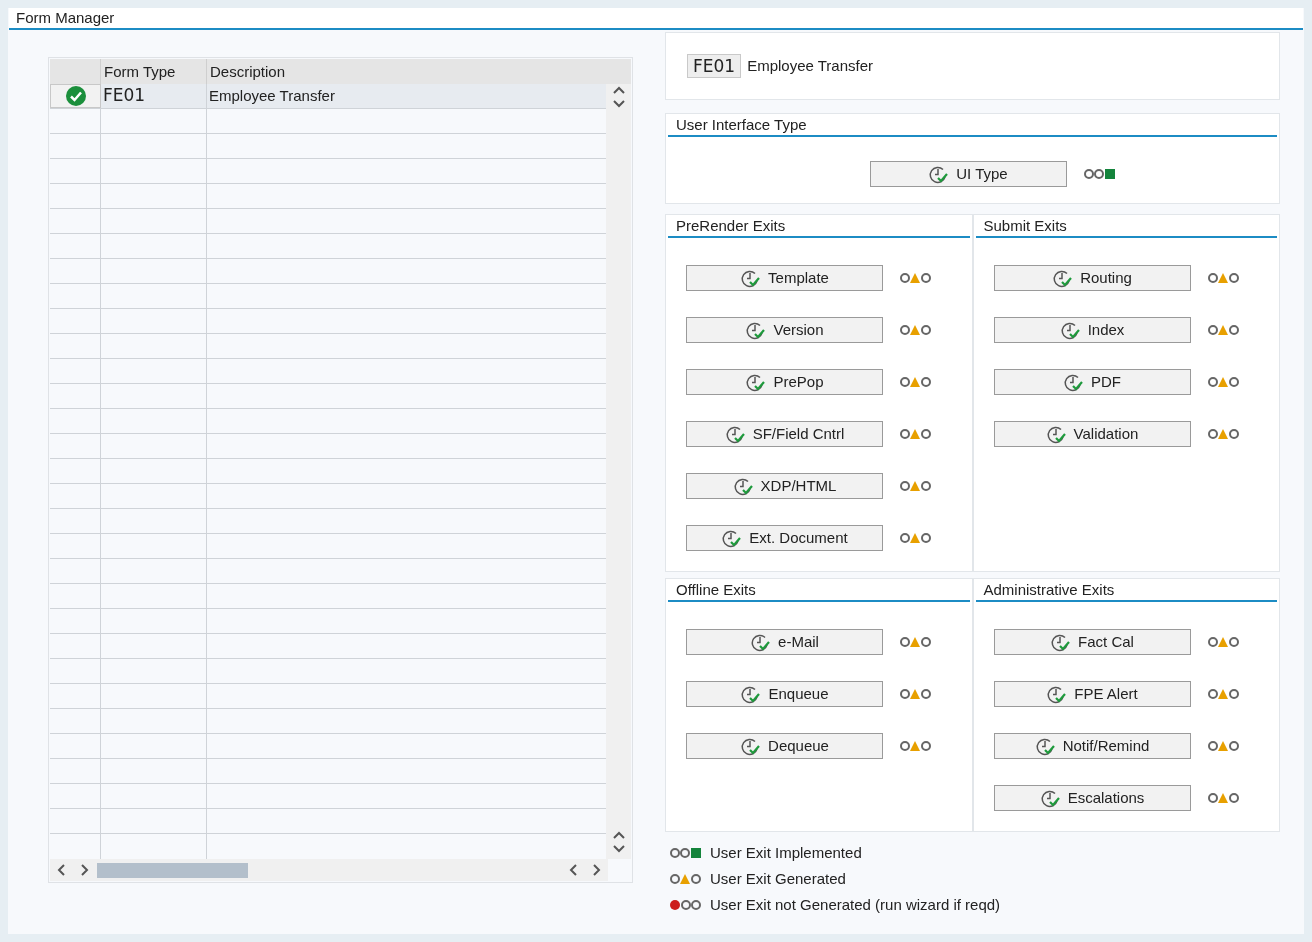 The height and width of the screenshot is (942, 1312). What do you see at coordinates (784, 278) in the screenshot?
I see `exit-button: Template` at bounding box center [784, 278].